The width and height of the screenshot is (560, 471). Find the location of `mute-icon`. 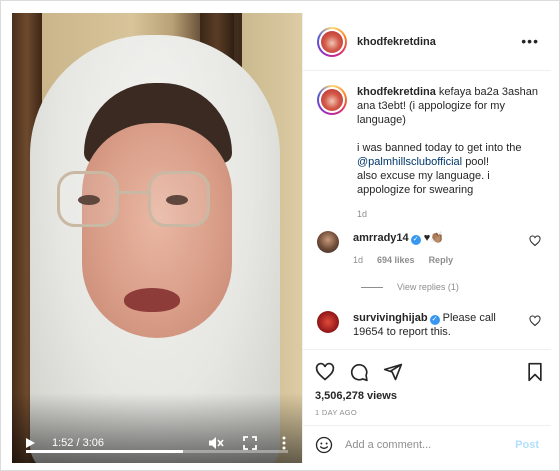

mute-icon is located at coordinates (216, 443).